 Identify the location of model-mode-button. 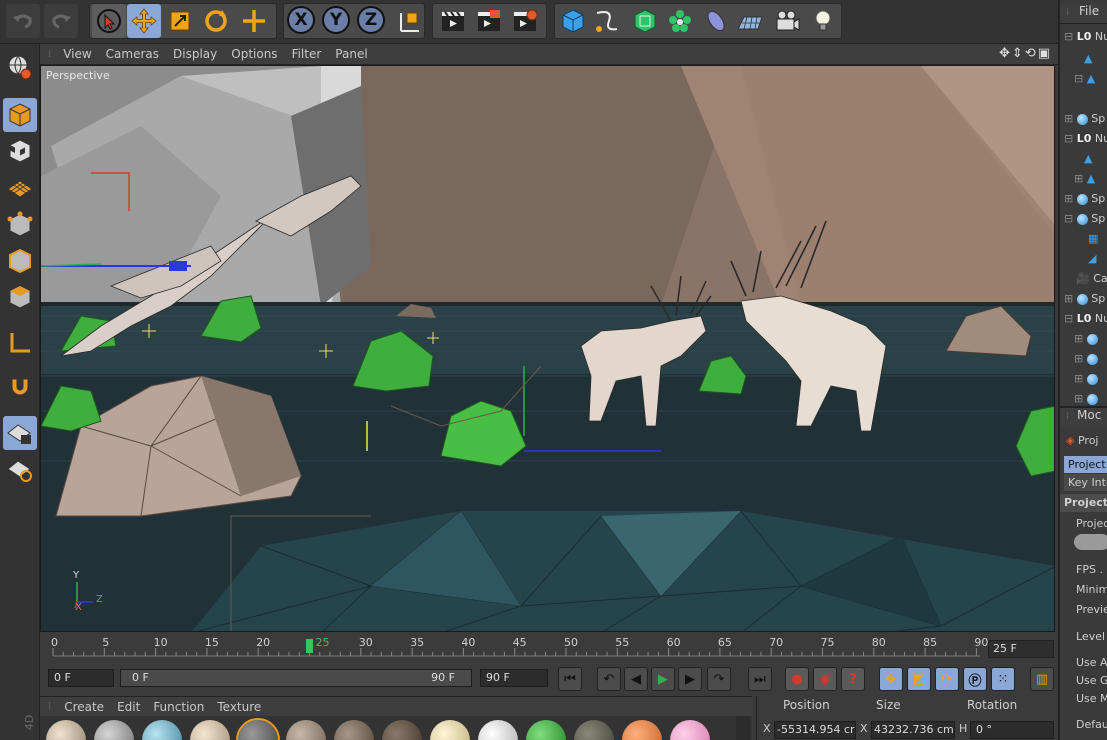
(20, 115).